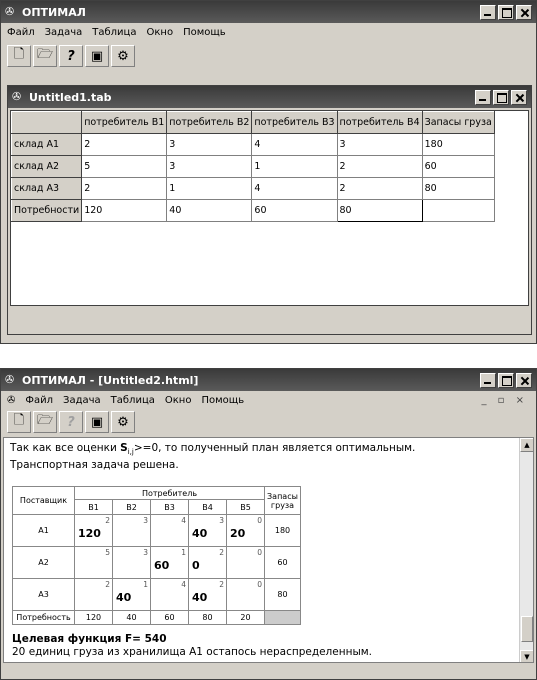  I want to click on open-button-2: 🗁, so click(45, 422).